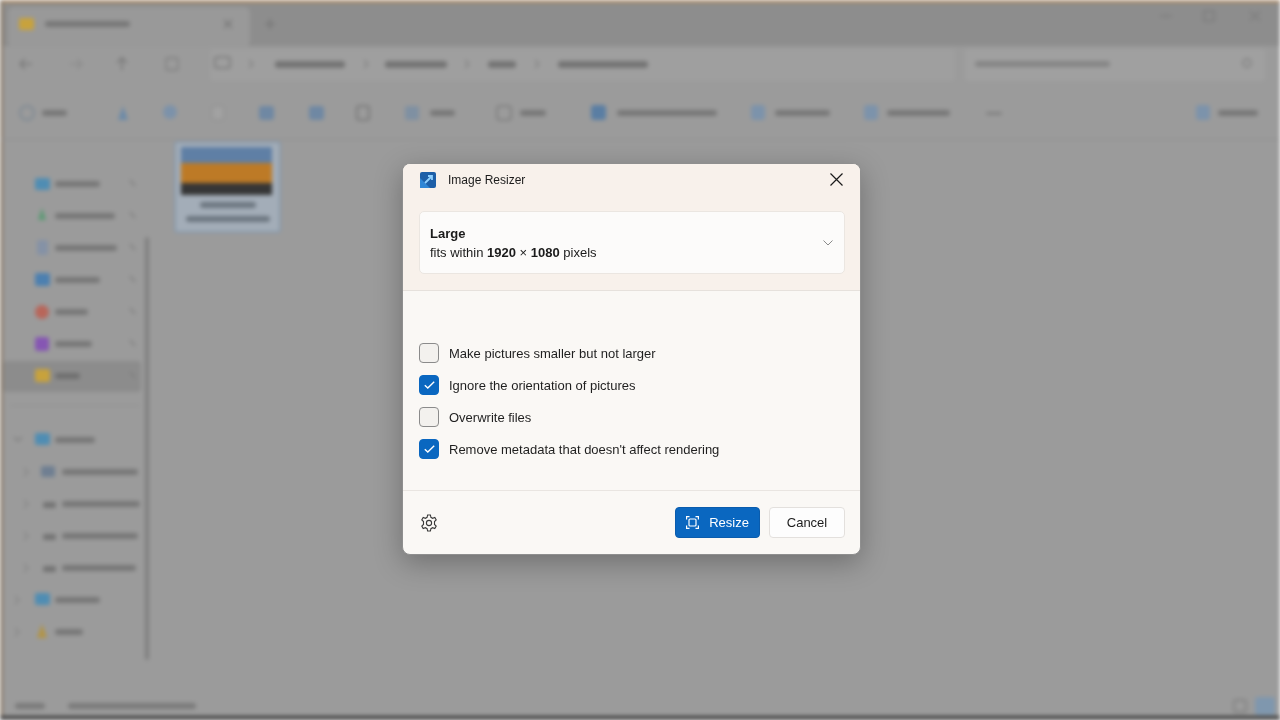  I want to click on size-dropdown: Large fits within 1920 × 1080 pixels, so click(632, 242).